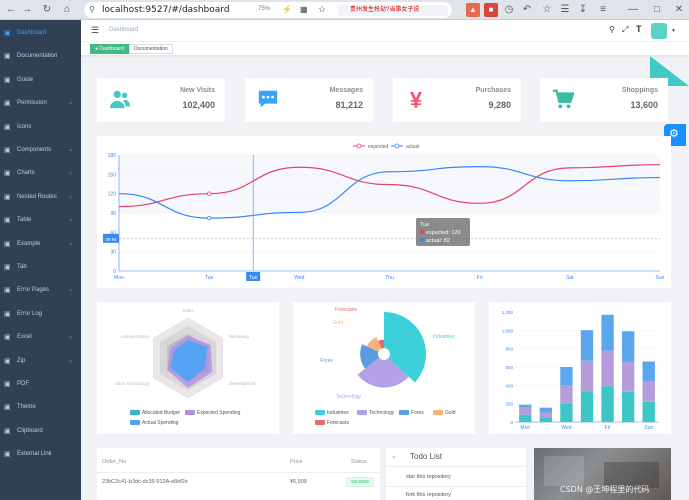  I want to click on todo-item: star this repository, so click(428, 477).